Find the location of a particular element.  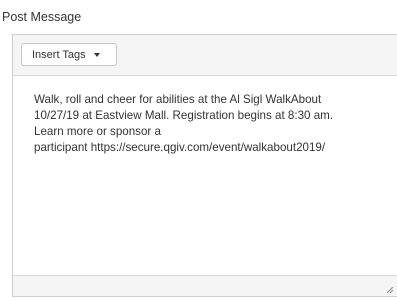

chevron-down-icon is located at coordinates (96, 54).